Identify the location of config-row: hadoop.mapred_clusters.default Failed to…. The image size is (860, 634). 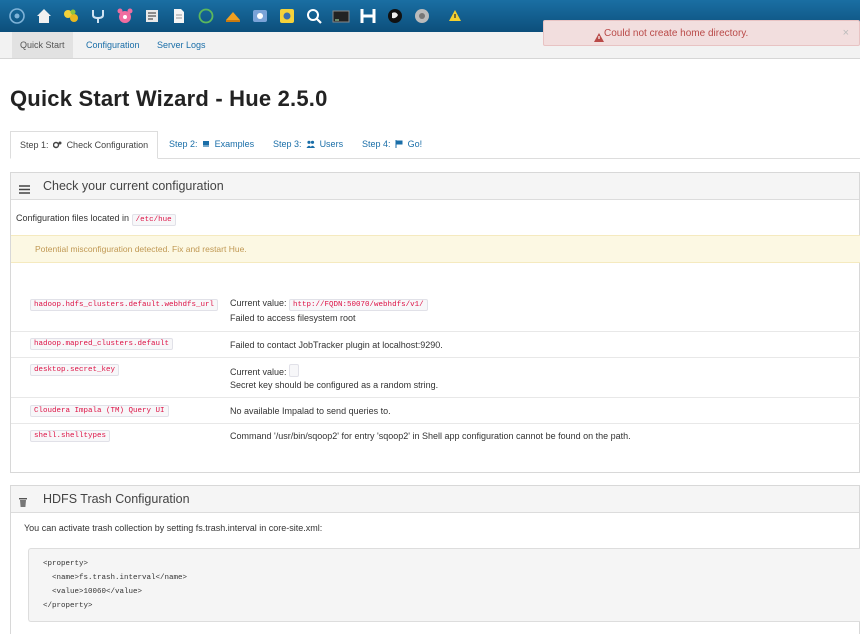
(435, 344).